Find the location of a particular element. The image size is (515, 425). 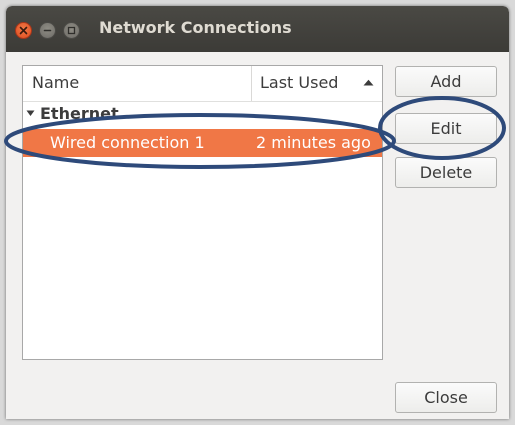

add-button: Add is located at coordinates (446, 81).